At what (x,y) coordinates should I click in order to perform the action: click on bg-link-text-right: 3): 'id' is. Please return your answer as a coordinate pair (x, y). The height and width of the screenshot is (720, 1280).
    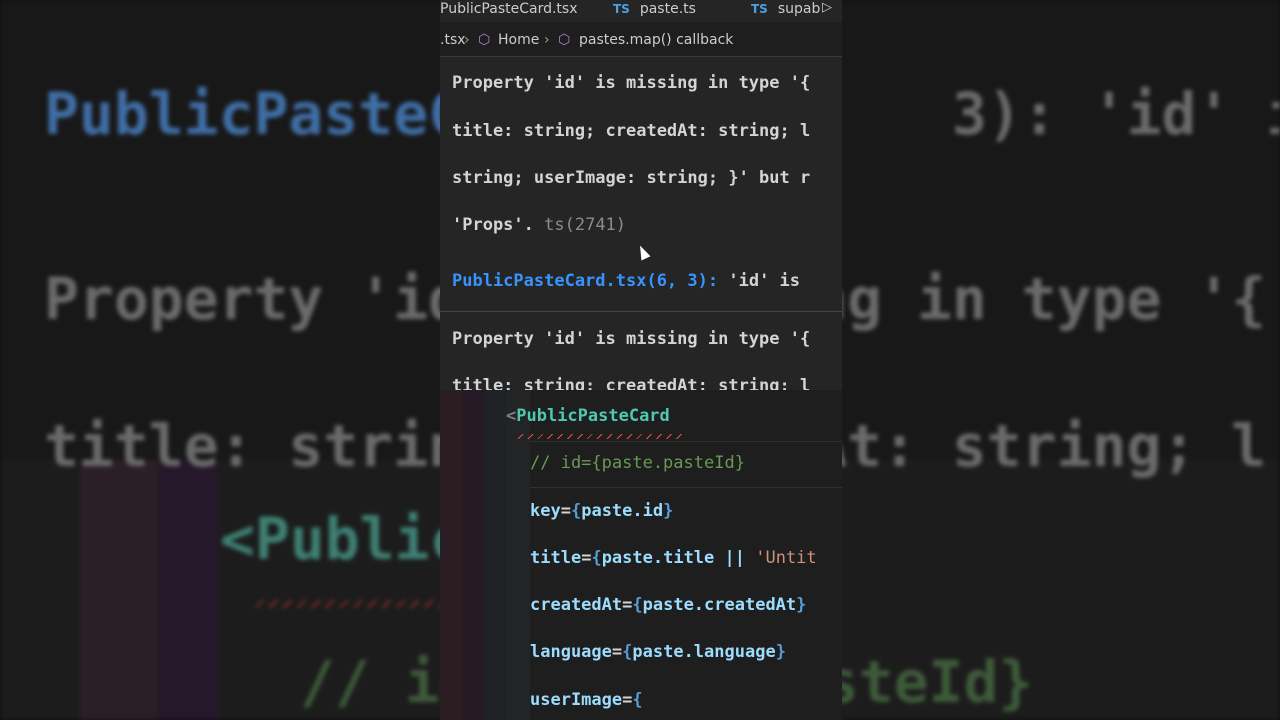
    Looking at the image, I should click on (1116, 114).